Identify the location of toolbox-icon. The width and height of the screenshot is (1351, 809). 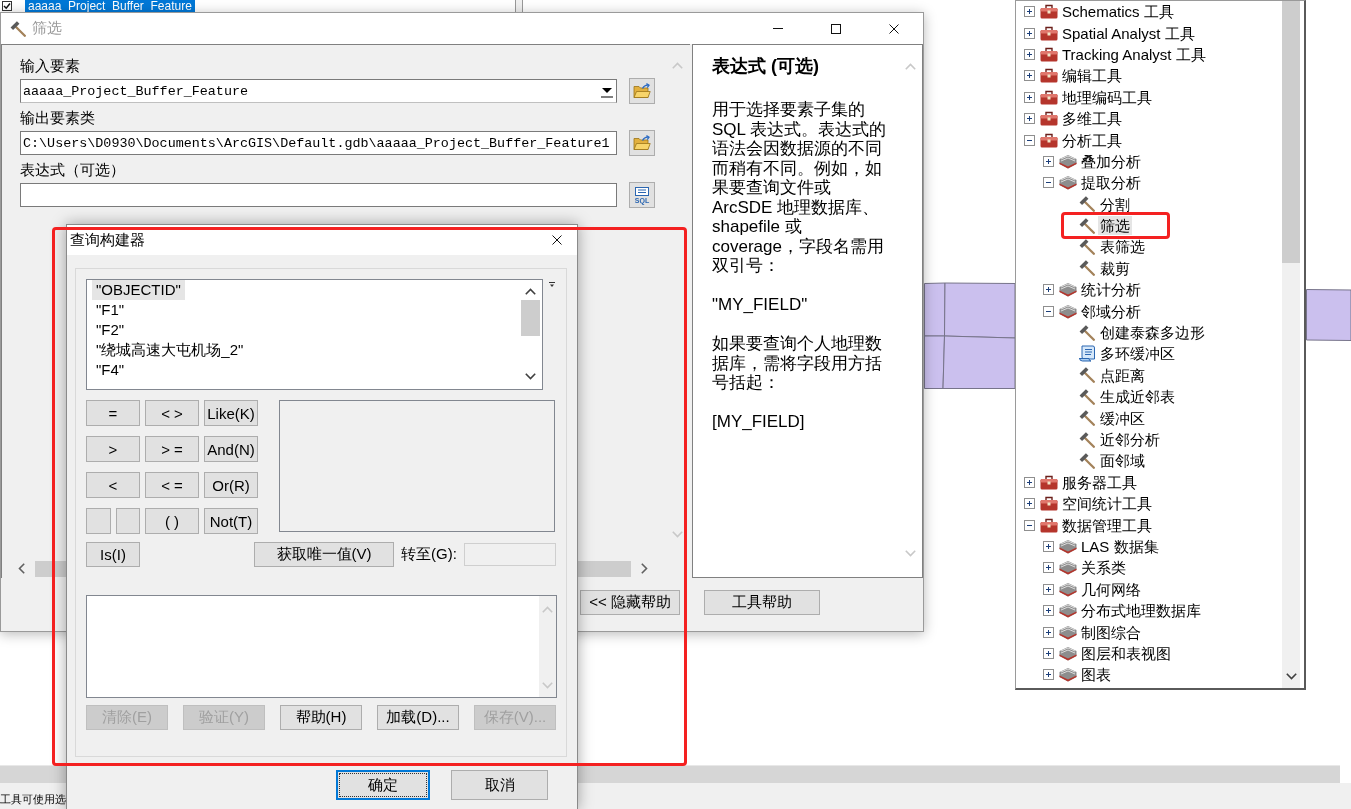
(1049, 504).